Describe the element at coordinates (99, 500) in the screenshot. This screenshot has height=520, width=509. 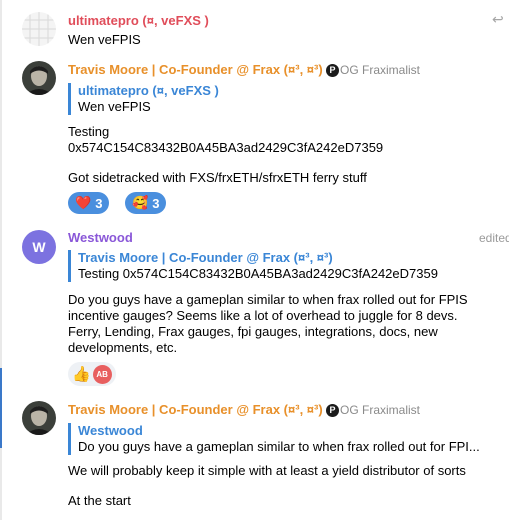
I see `message-line: At the start` at that location.